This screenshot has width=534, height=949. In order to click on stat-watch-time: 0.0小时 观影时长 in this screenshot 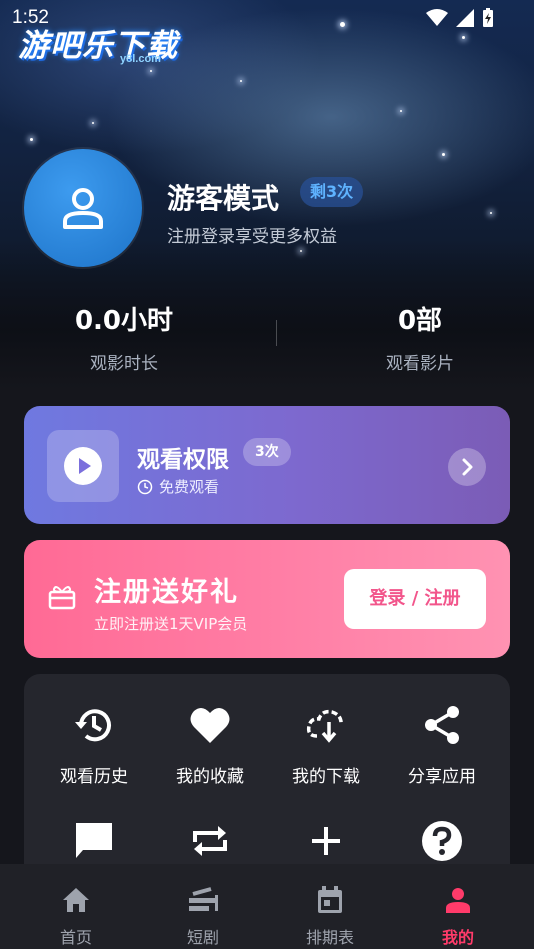, I will do `click(124, 337)`.